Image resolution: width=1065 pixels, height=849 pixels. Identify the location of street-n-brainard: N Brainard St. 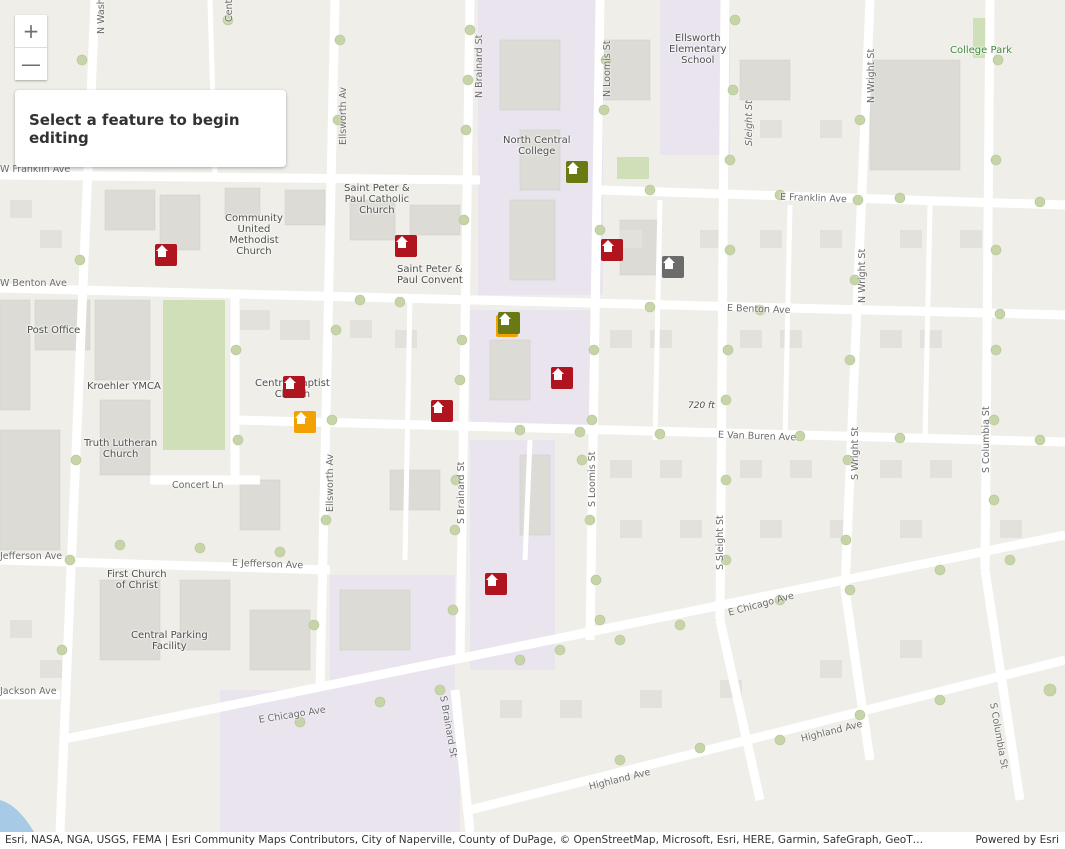
(479, 66).